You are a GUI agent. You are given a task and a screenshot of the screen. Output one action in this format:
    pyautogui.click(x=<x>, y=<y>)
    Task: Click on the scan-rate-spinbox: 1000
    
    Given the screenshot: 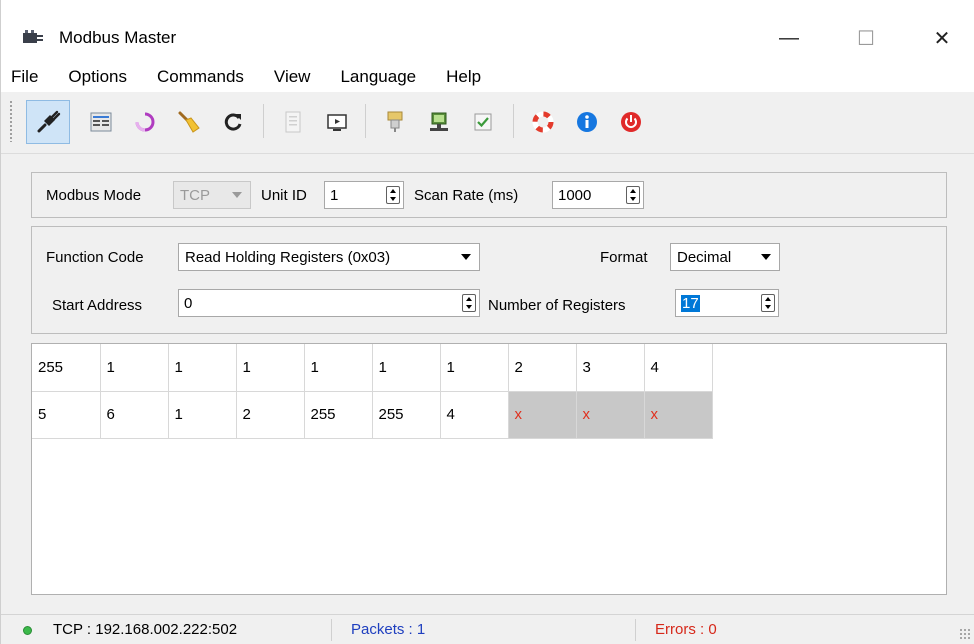 What is the action you would take?
    pyautogui.click(x=598, y=195)
    